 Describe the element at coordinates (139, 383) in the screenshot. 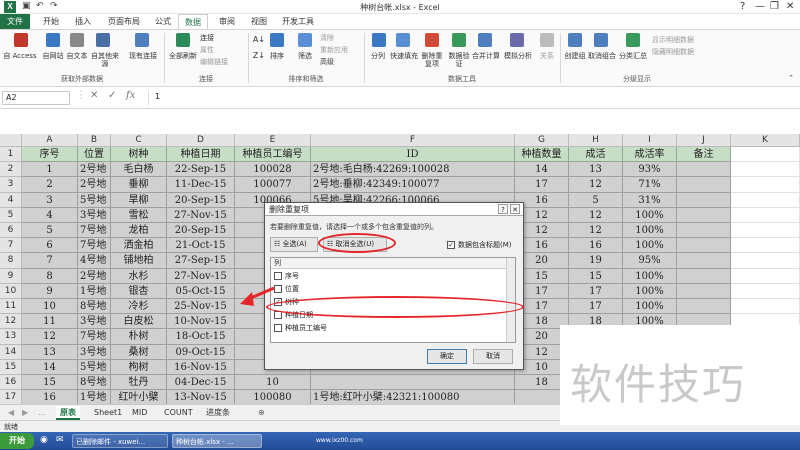

I see `table-cell: 牡丹` at that location.